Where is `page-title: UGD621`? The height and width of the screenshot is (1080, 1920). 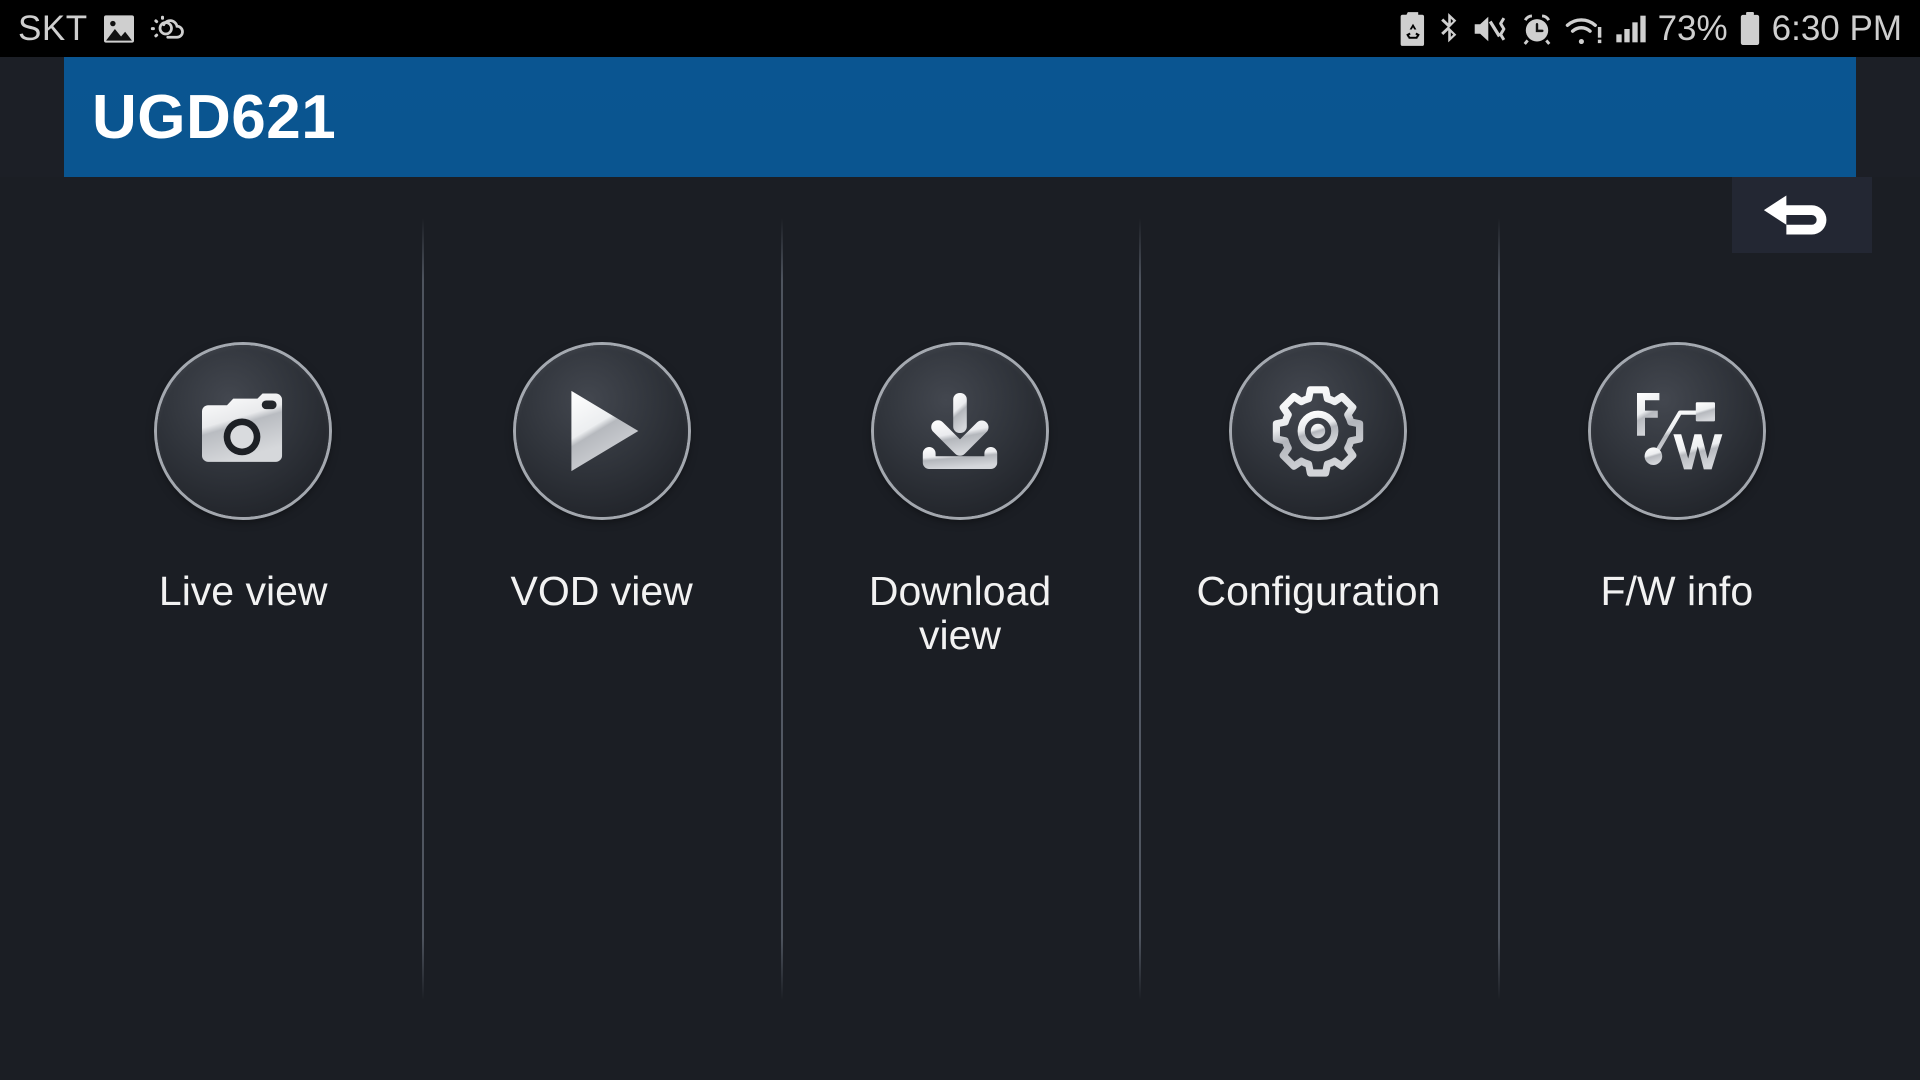
page-title: UGD621 is located at coordinates (214, 117).